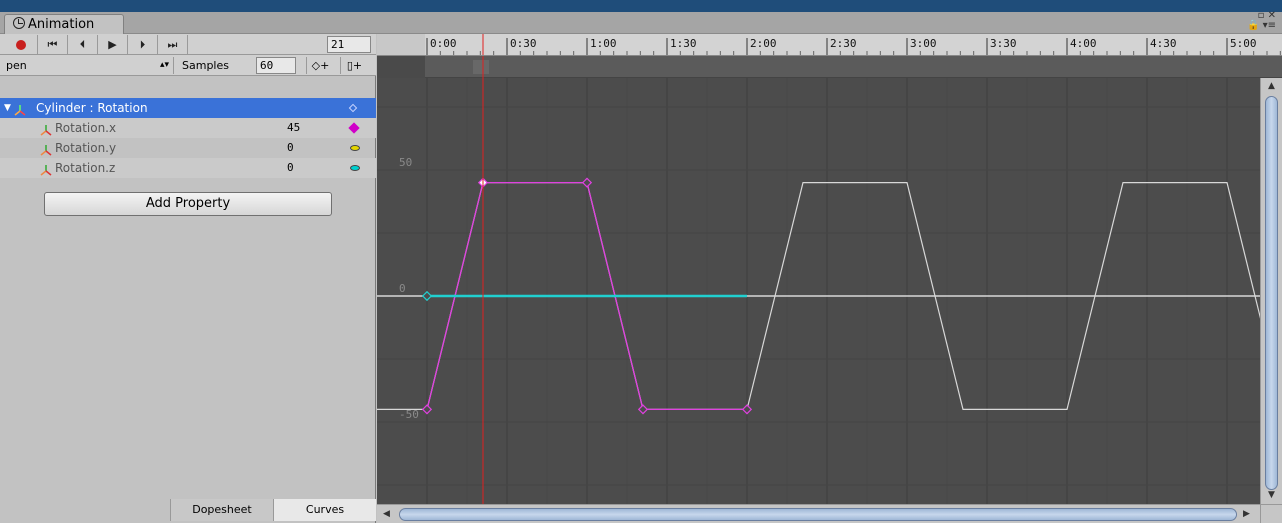 This screenshot has width=1282, height=523. What do you see at coordinates (354, 65) in the screenshot?
I see `add-event-button: ▯+` at bounding box center [354, 65].